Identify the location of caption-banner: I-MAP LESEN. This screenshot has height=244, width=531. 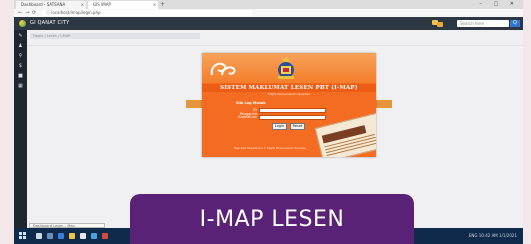
(272, 219).